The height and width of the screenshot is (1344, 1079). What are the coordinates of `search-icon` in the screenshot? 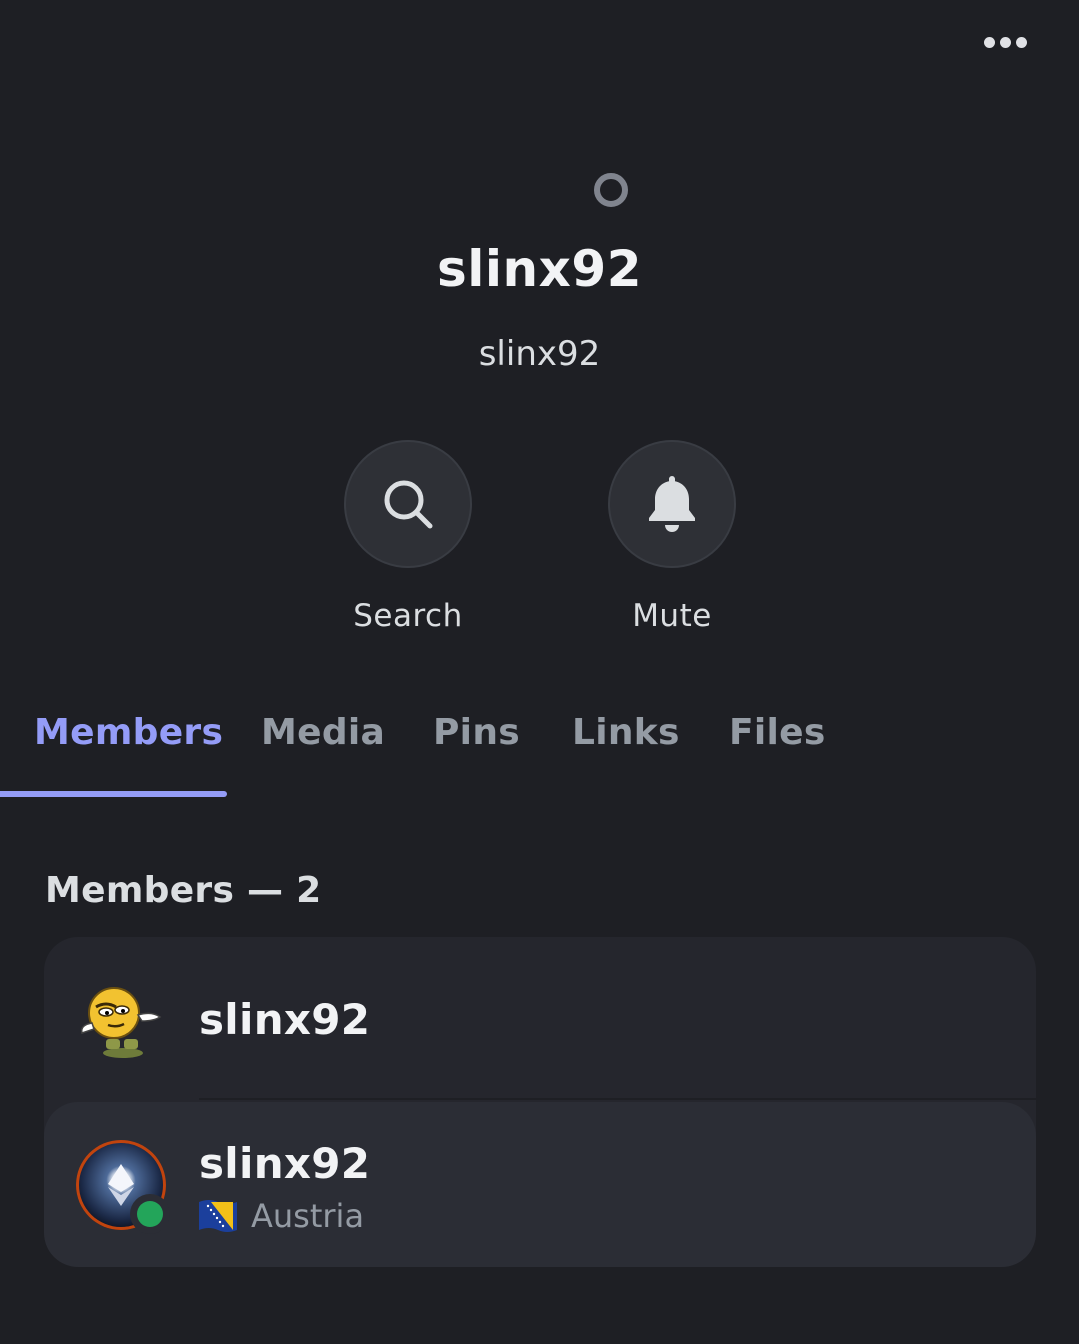 It's located at (408, 504).